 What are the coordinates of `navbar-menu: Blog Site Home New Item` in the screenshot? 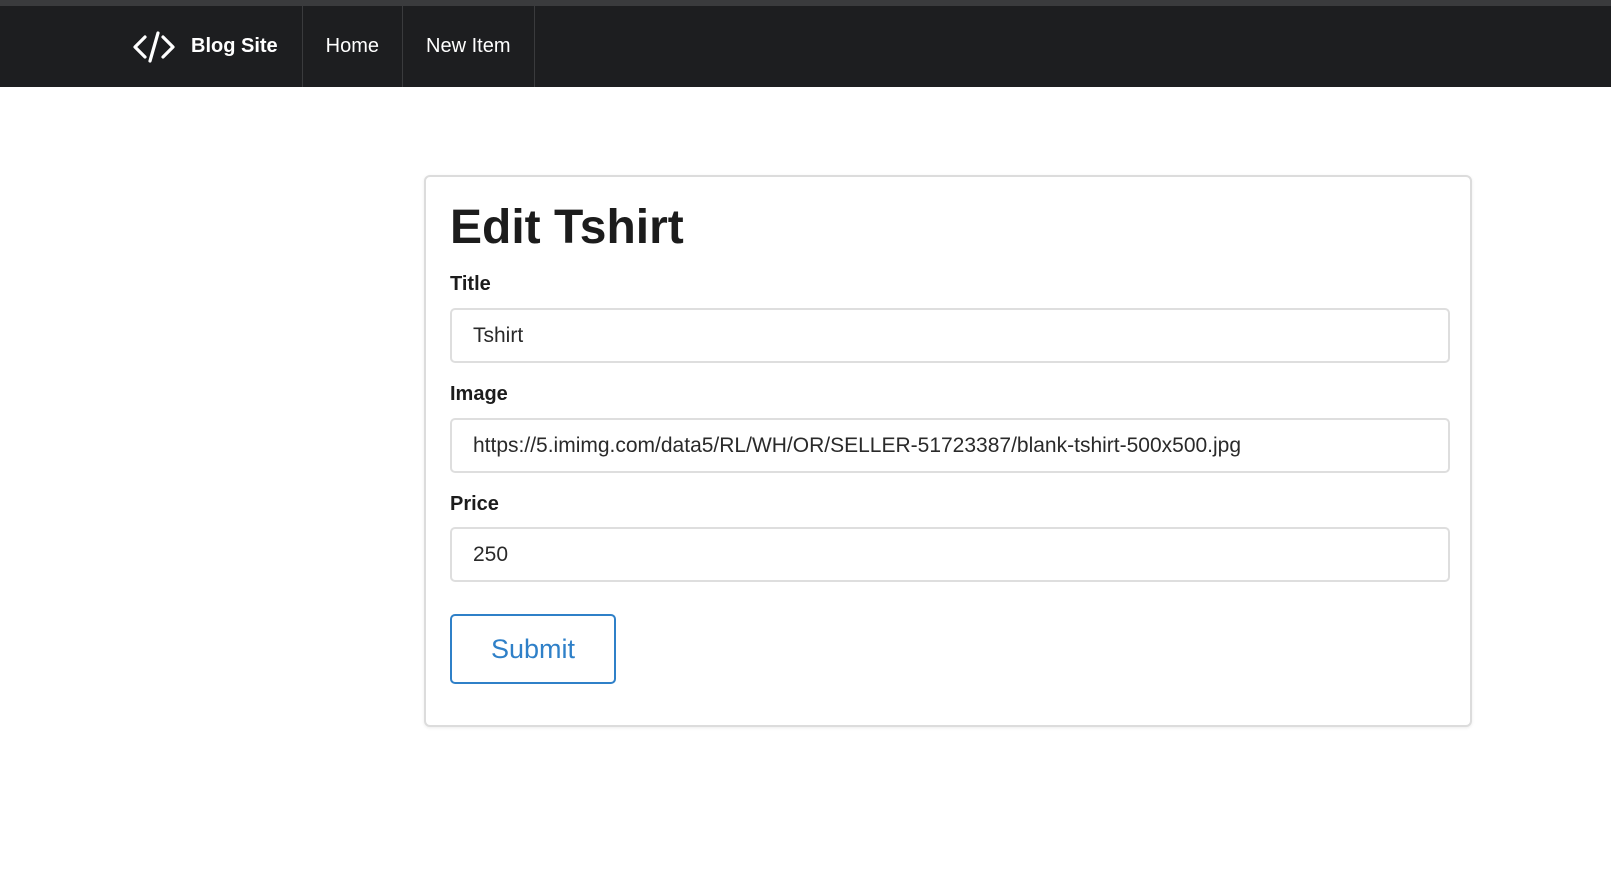 It's located at (324, 46).